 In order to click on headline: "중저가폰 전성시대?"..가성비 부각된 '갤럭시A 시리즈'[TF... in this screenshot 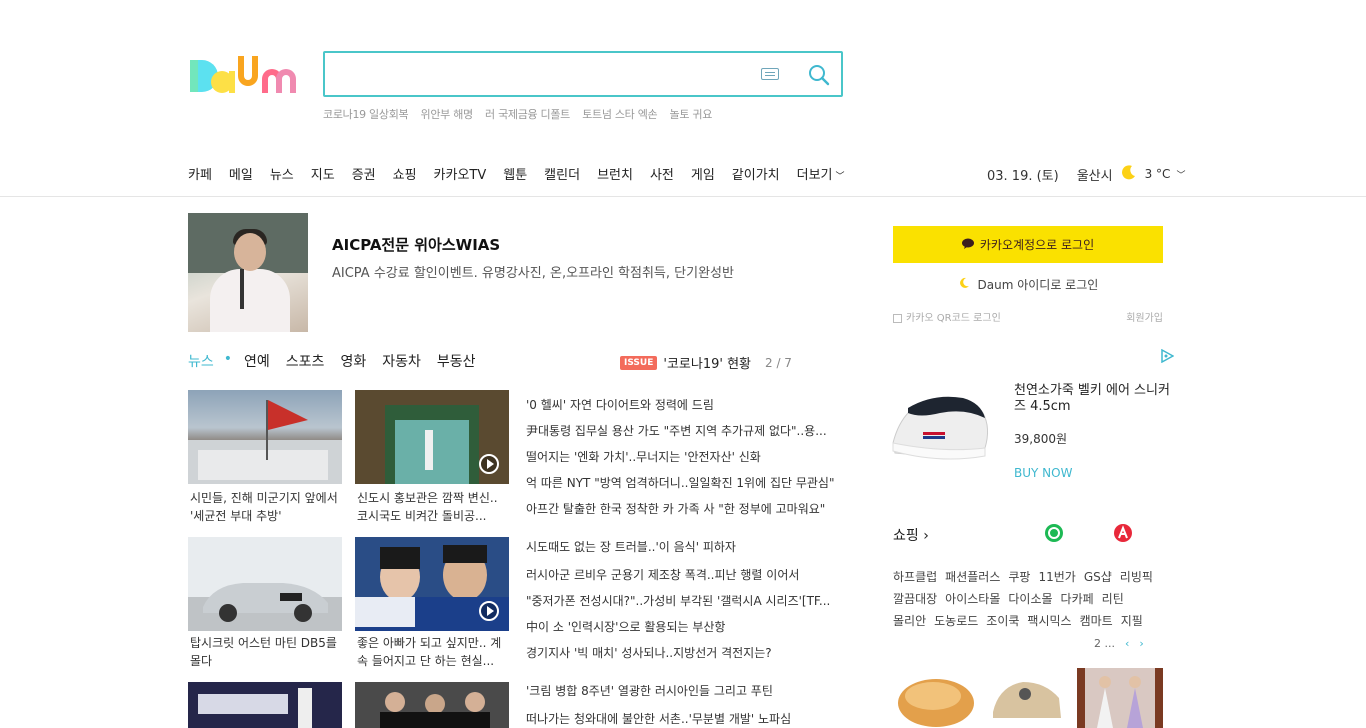, I will do `click(684, 600)`.